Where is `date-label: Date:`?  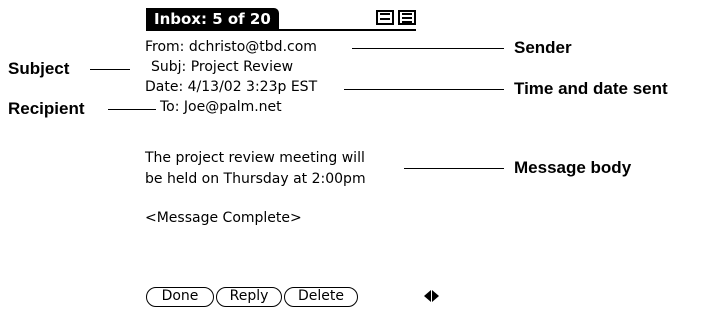 date-label: Date: is located at coordinates (164, 87).